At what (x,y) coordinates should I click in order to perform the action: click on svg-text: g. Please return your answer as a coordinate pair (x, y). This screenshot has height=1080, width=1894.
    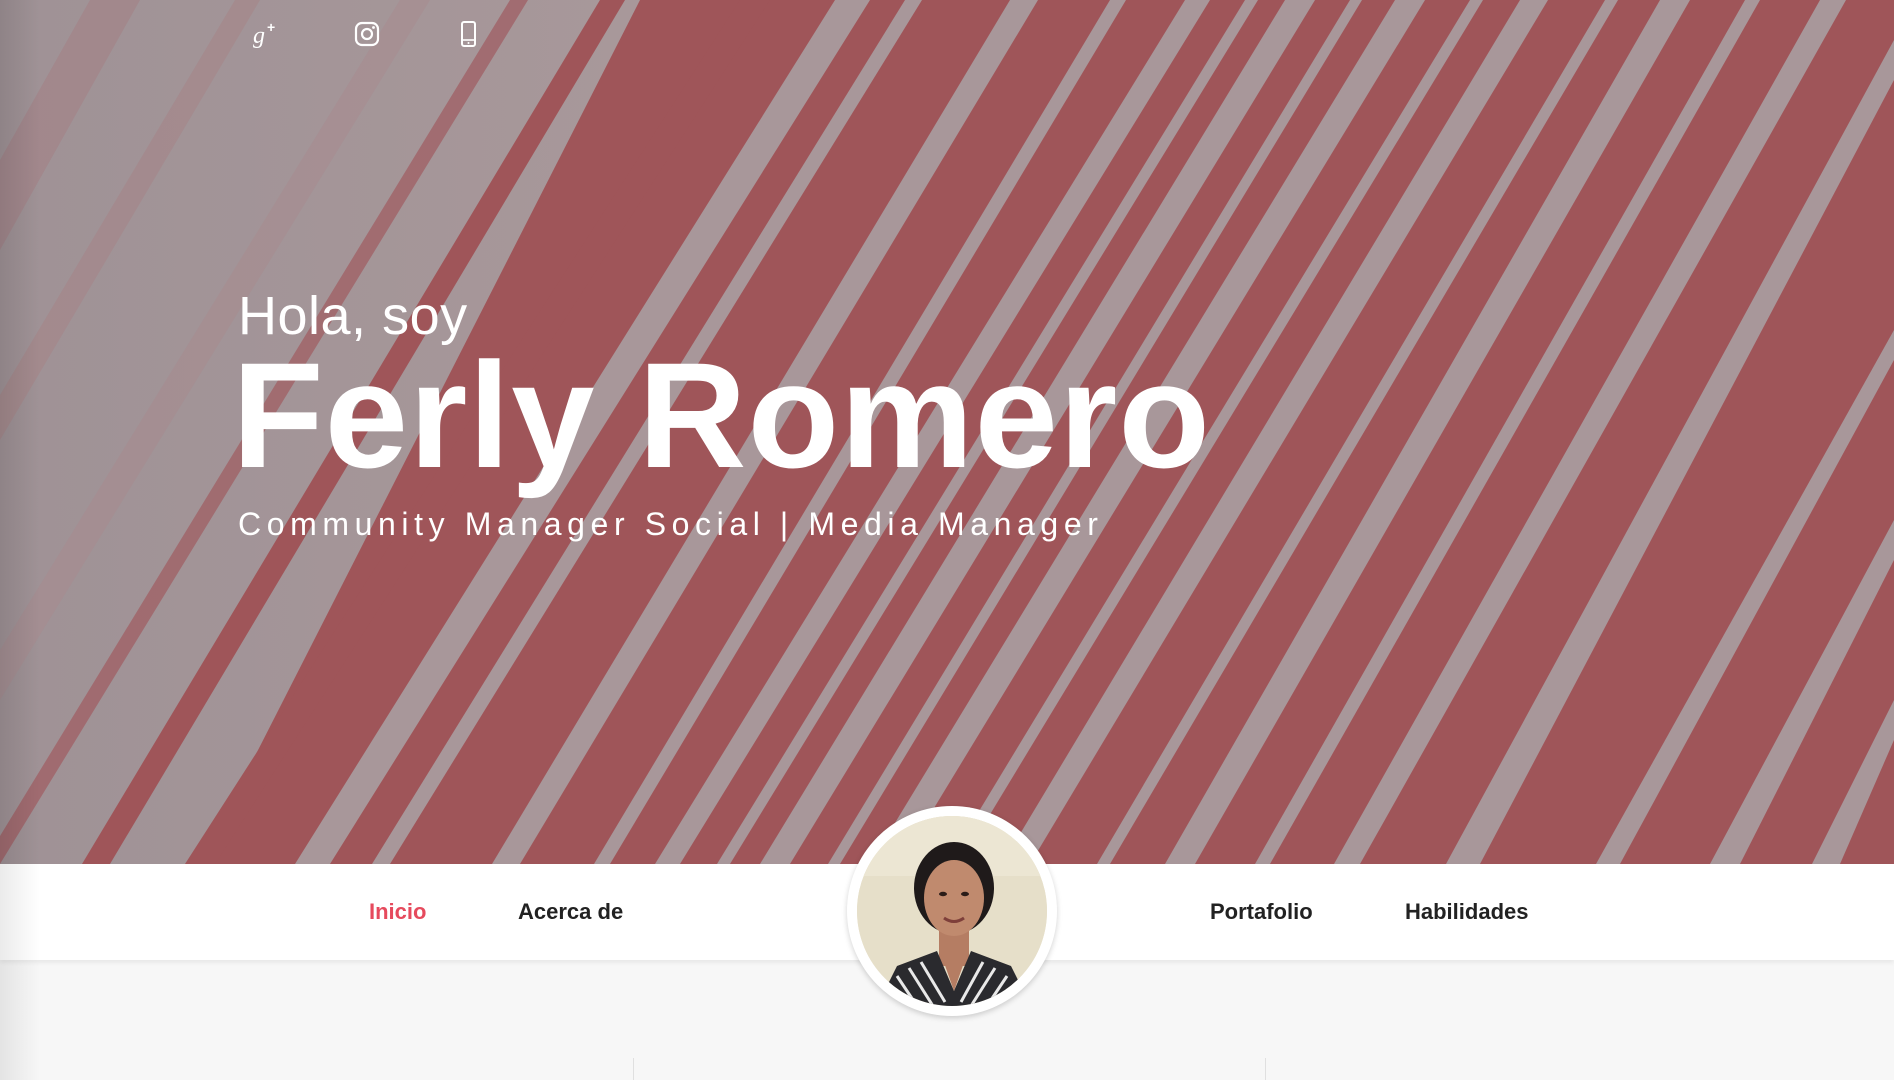
    Looking at the image, I should click on (259, 36).